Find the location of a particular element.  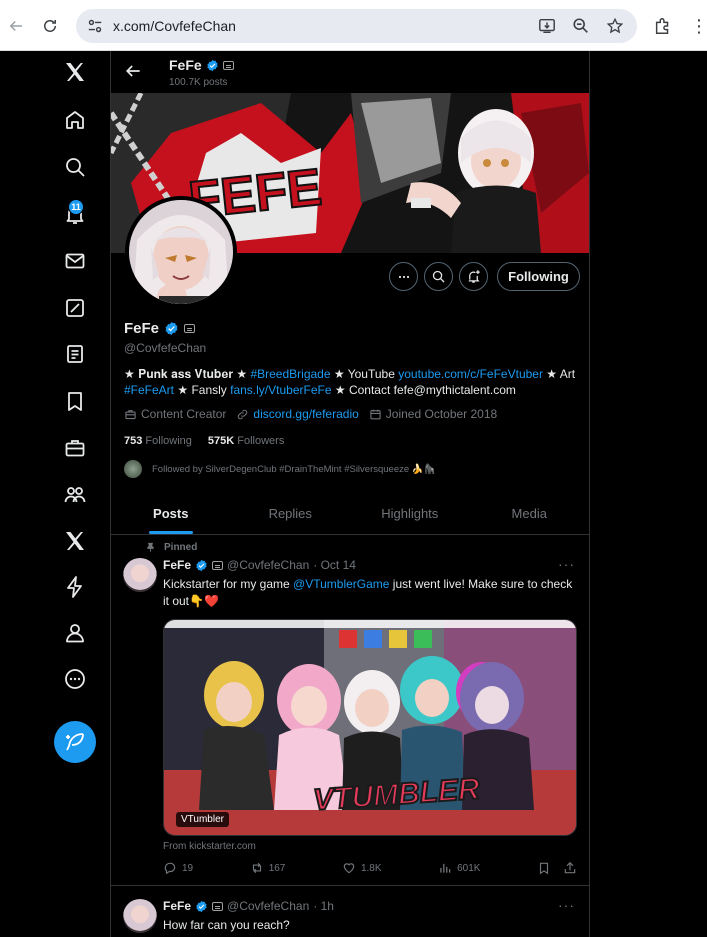

views-icon is located at coordinates (445, 868).